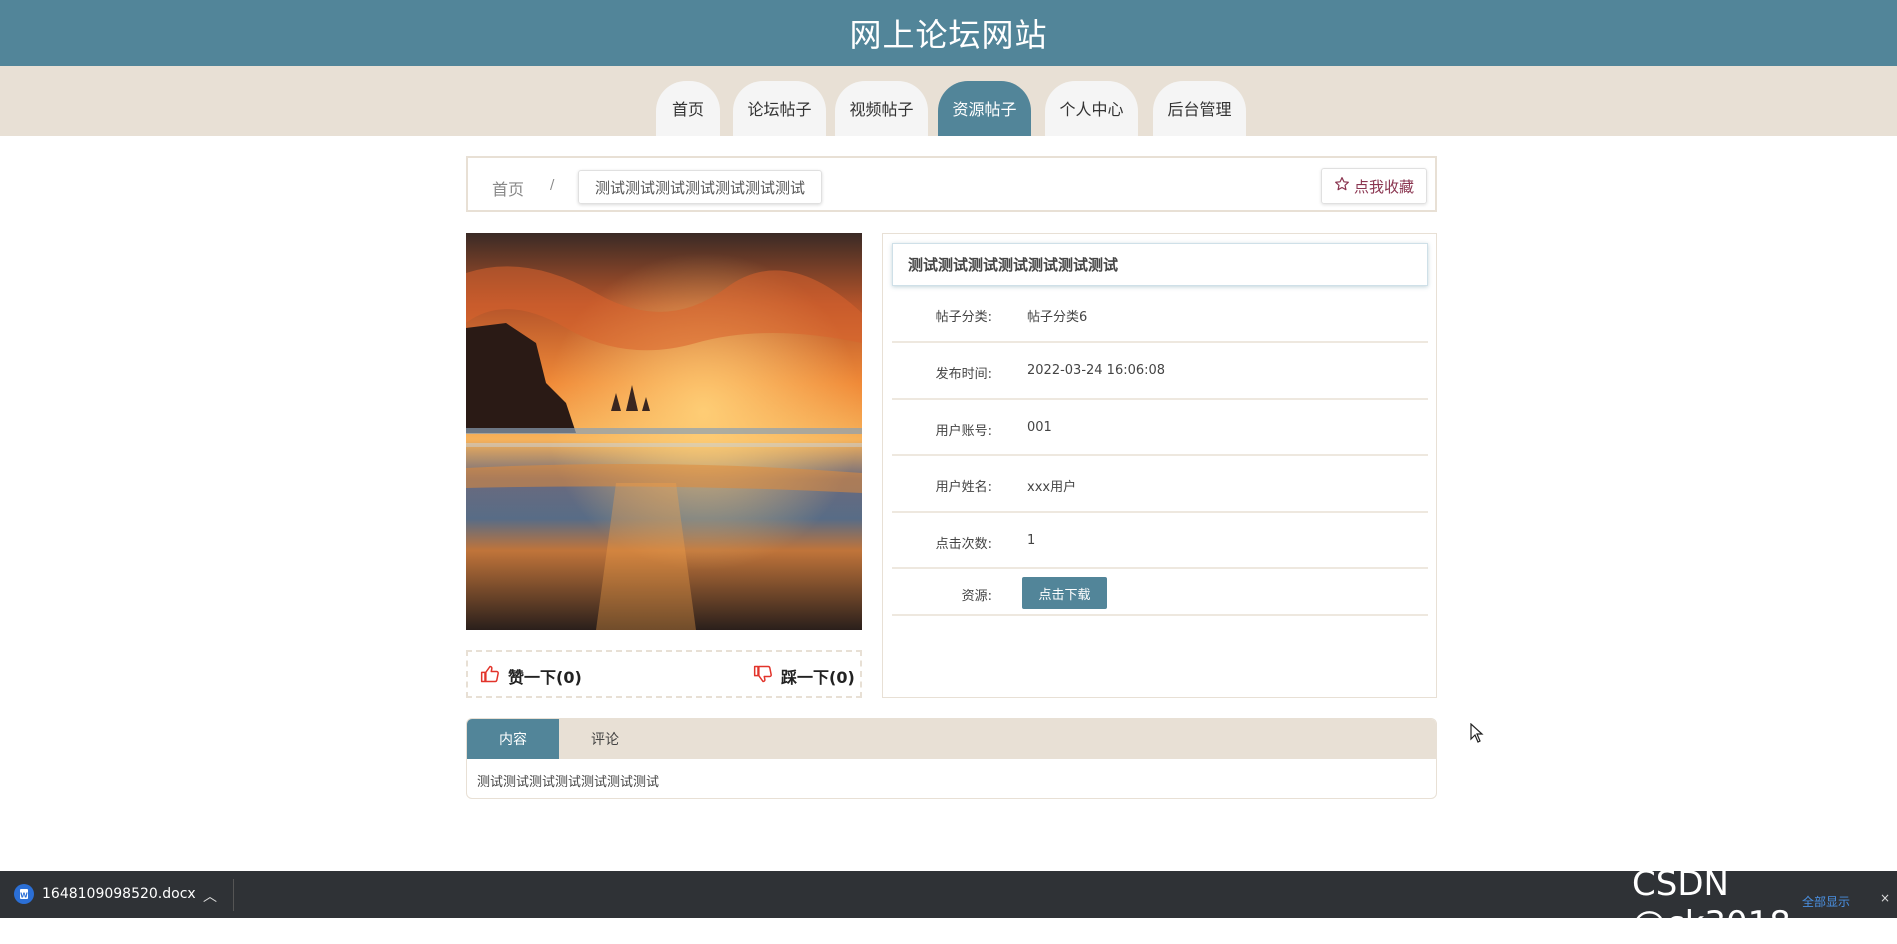 This screenshot has height=944, width=1897. I want to click on thumbs-down-icon, so click(763, 676).